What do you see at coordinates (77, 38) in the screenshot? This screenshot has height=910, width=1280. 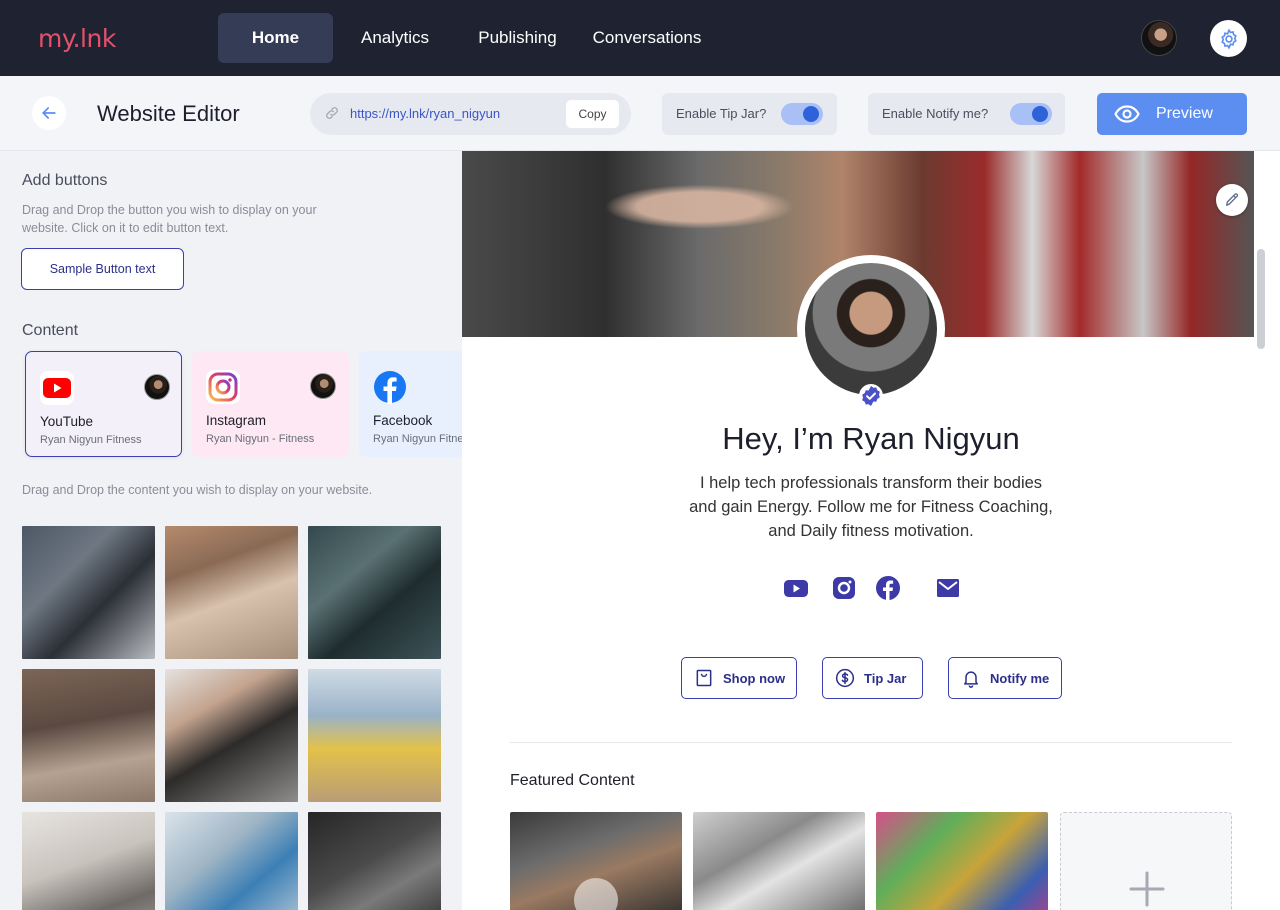 I see `brand-logo: my.lnk` at bounding box center [77, 38].